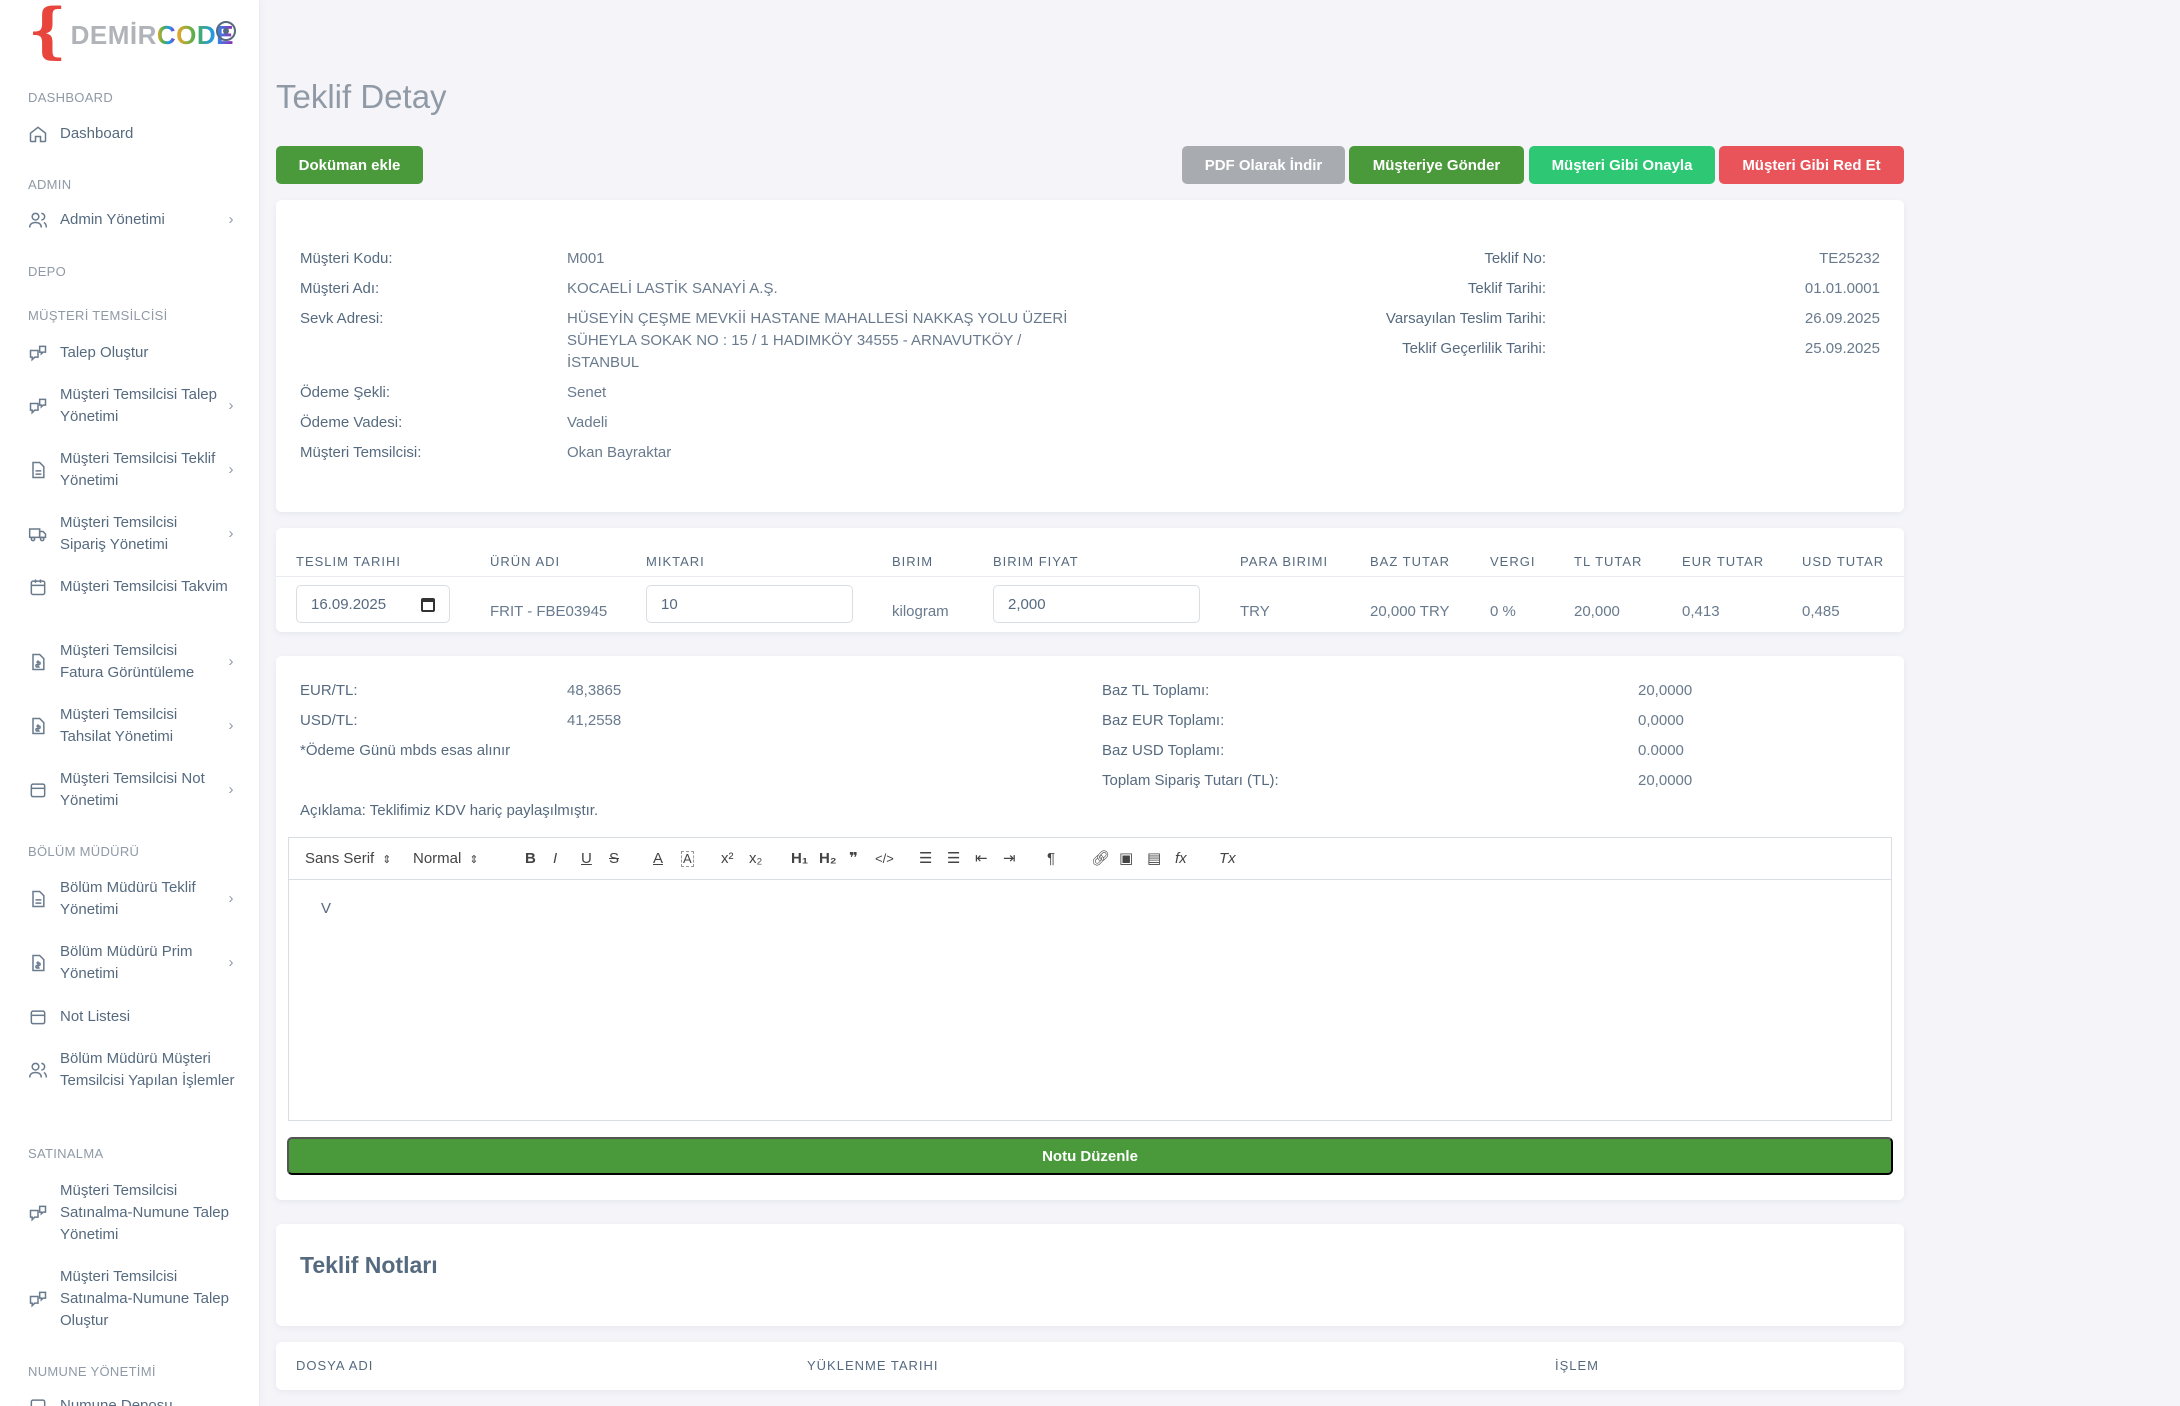 The width and height of the screenshot is (2180, 1406). What do you see at coordinates (1154, 859) in the screenshot?
I see `video-icon: ▤` at bounding box center [1154, 859].